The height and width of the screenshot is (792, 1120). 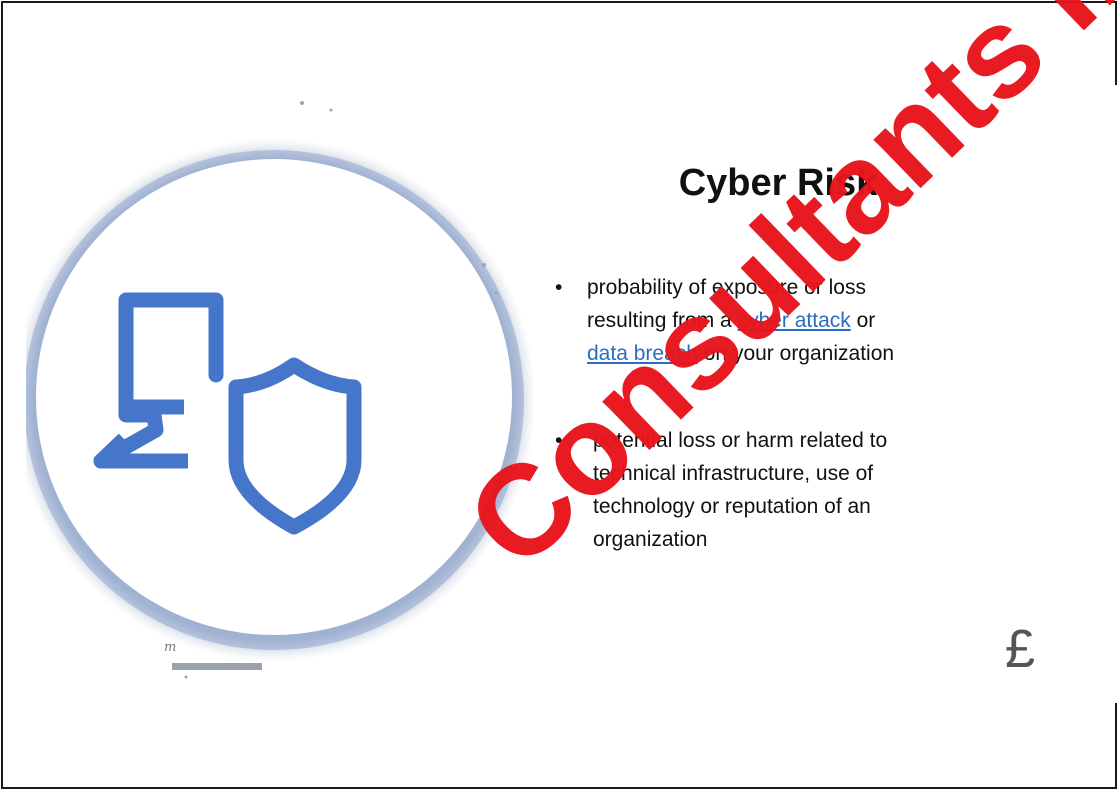 What do you see at coordinates (1020, 649) in the screenshot?
I see `pound-symbol: £` at bounding box center [1020, 649].